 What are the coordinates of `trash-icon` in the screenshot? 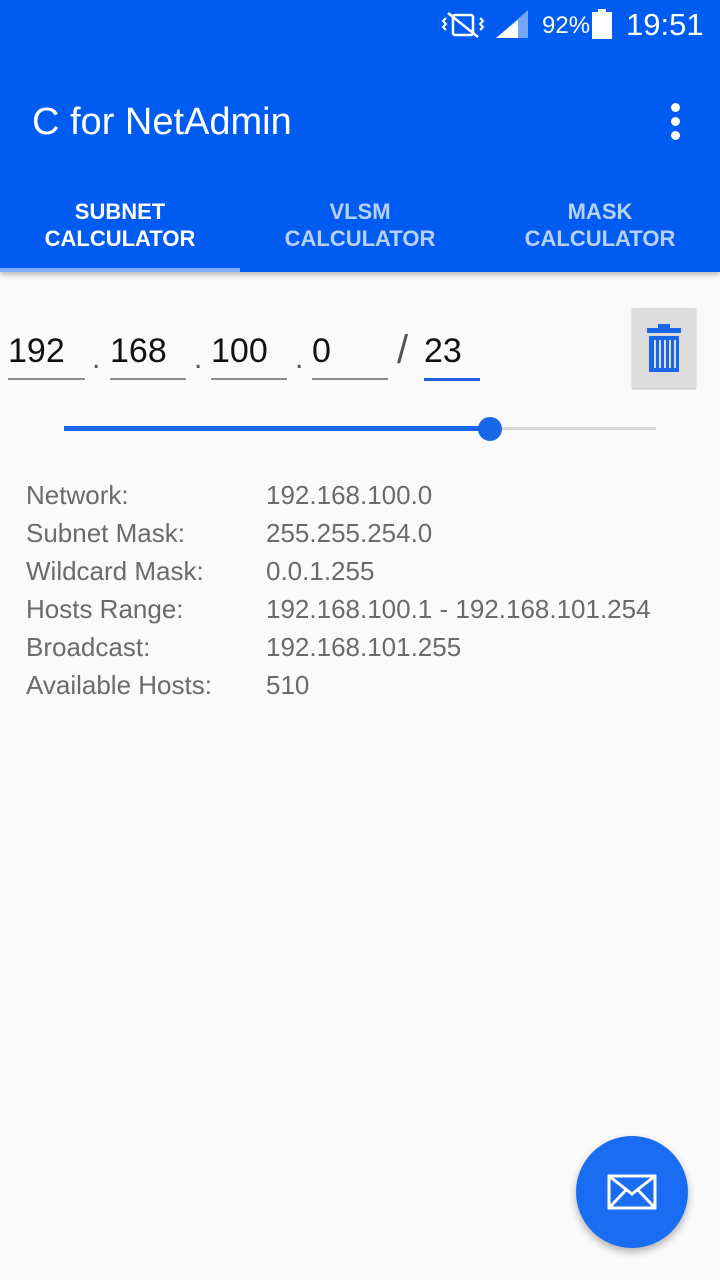 It's located at (664, 348).